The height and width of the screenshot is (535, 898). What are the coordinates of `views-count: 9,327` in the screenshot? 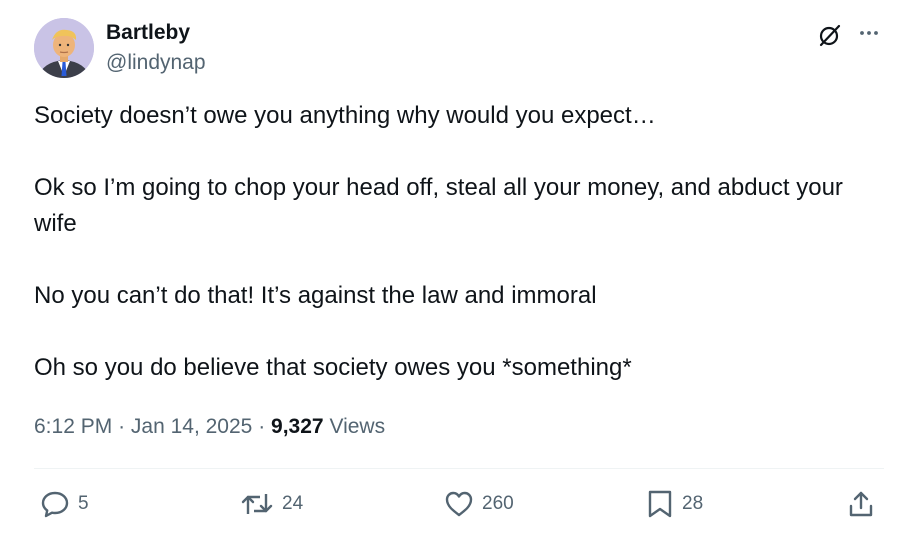 It's located at (297, 426).